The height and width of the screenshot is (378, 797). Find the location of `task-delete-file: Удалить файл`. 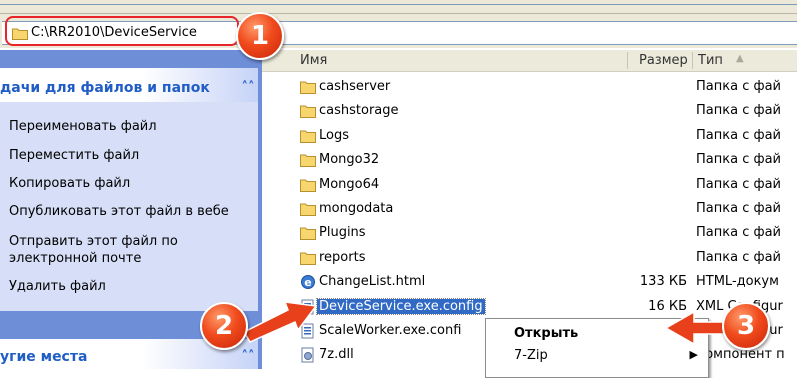

task-delete-file: Удалить файл is located at coordinates (57, 286).